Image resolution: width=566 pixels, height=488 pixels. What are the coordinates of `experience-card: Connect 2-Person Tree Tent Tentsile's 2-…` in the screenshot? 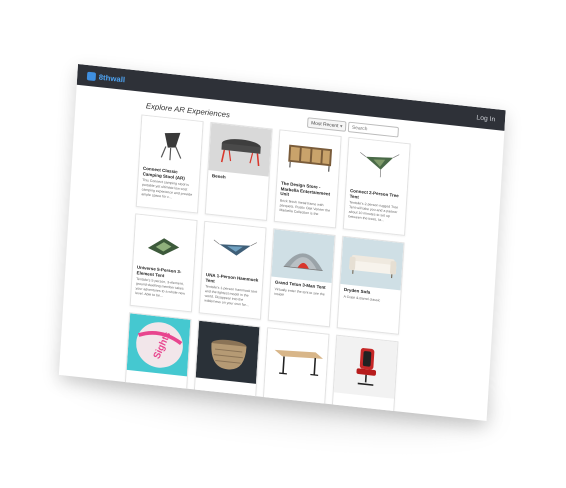 It's located at (376, 186).